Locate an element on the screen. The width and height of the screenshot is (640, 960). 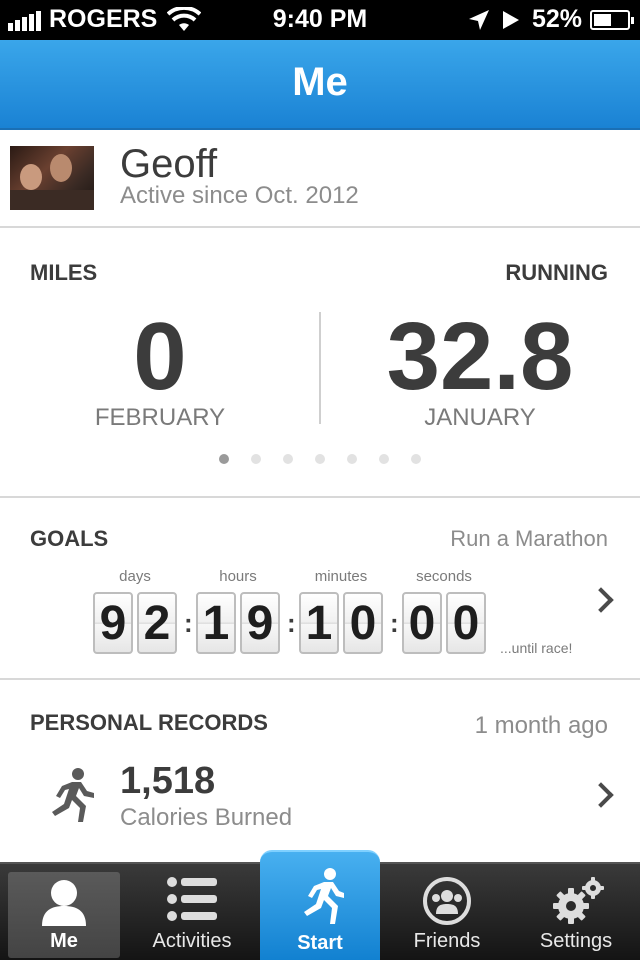
nav-bar: Me is located at coordinates (320, 85).